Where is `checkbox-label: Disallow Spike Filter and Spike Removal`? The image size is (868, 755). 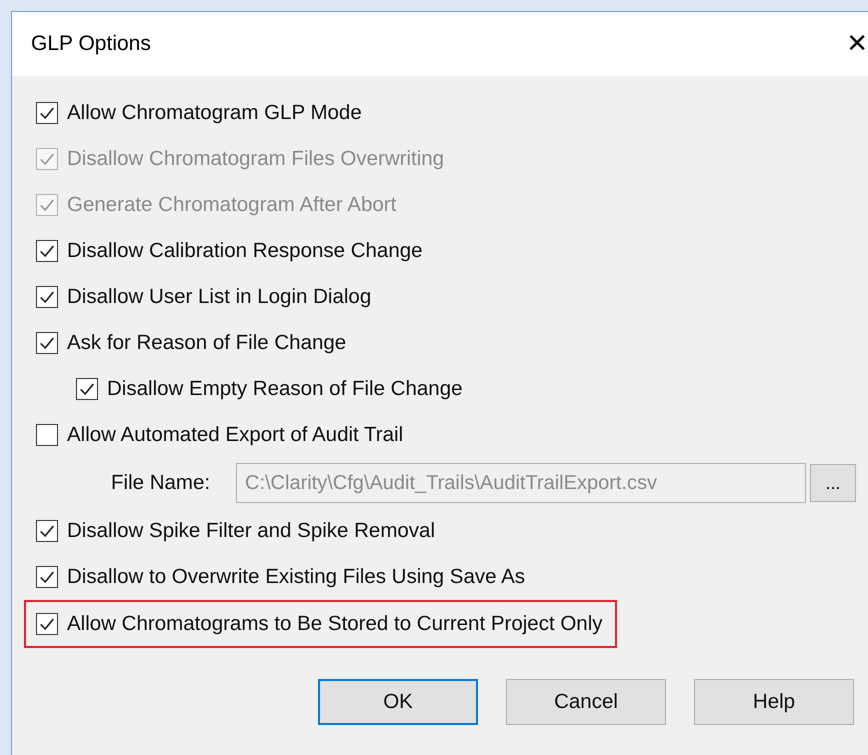
checkbox-label: Disallow Spike Filter and Spike Removal is located at coordinates (251, 531).